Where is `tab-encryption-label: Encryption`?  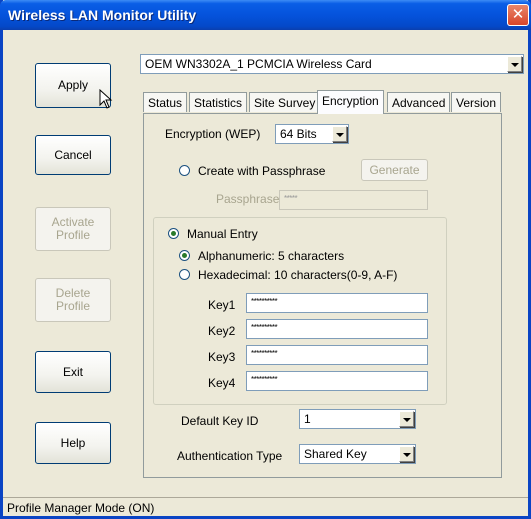
tab-encryption-label: Encryption is located at coordinates (350, 101).